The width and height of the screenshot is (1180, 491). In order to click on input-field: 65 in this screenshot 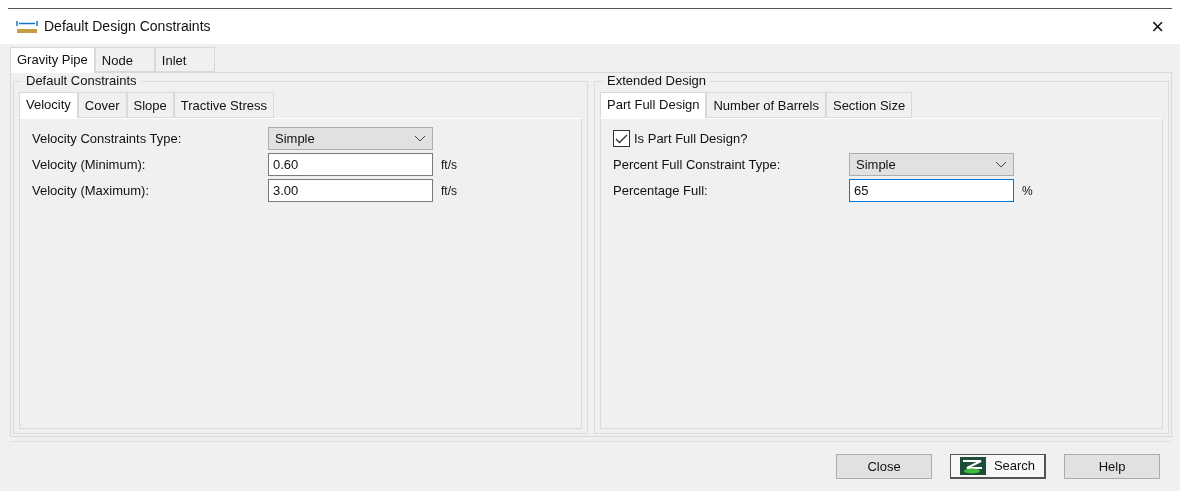, I will do `click(931, 190)`.